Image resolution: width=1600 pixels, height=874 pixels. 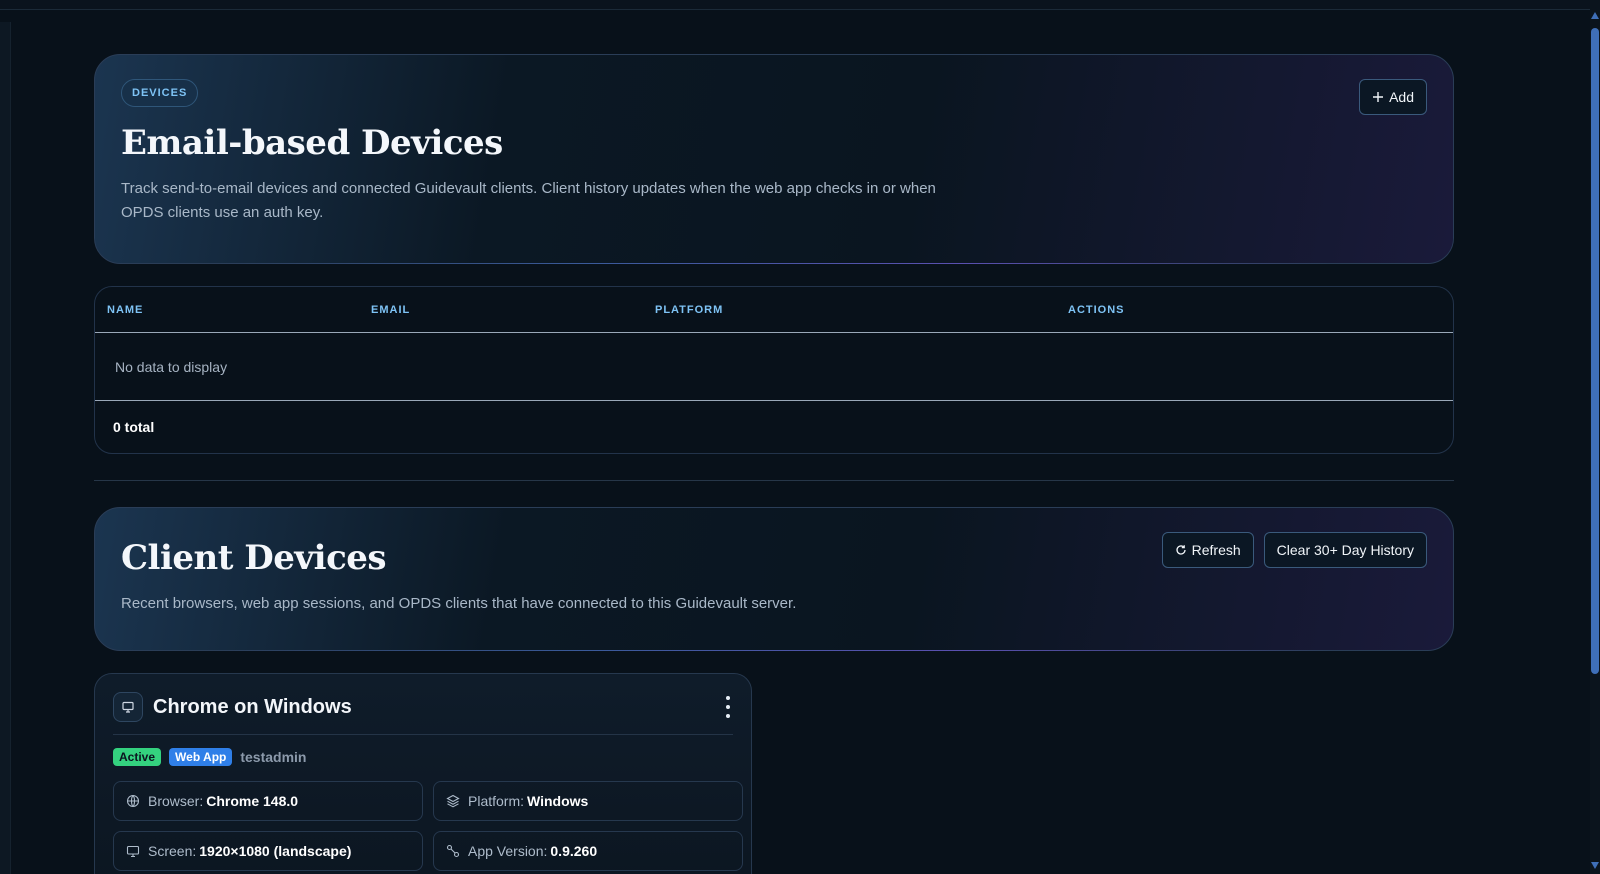 I want to click on info-app-version-label: App Version:, so click(x=508, y=851).